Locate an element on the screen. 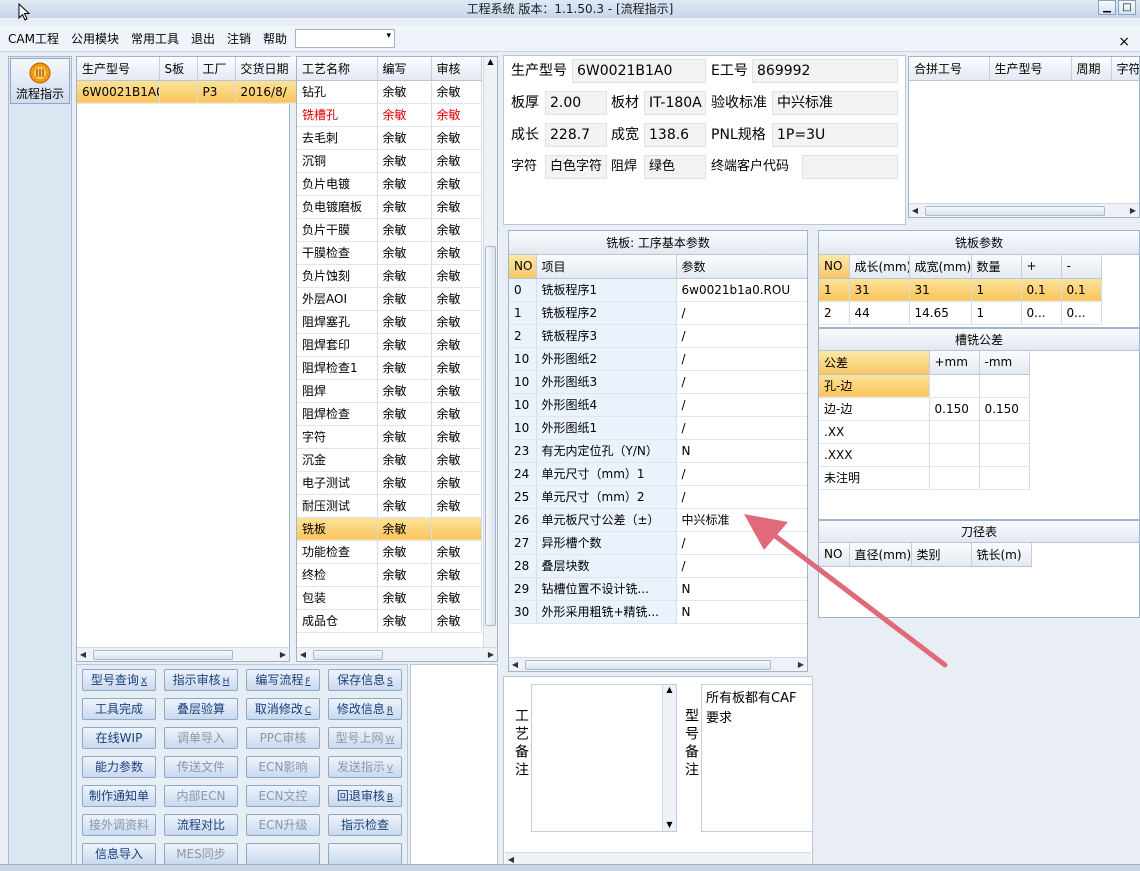 This screenshot has height=871, width=1140. table-row: 10 外形图纸3/ is located at coordinates (658, 382).